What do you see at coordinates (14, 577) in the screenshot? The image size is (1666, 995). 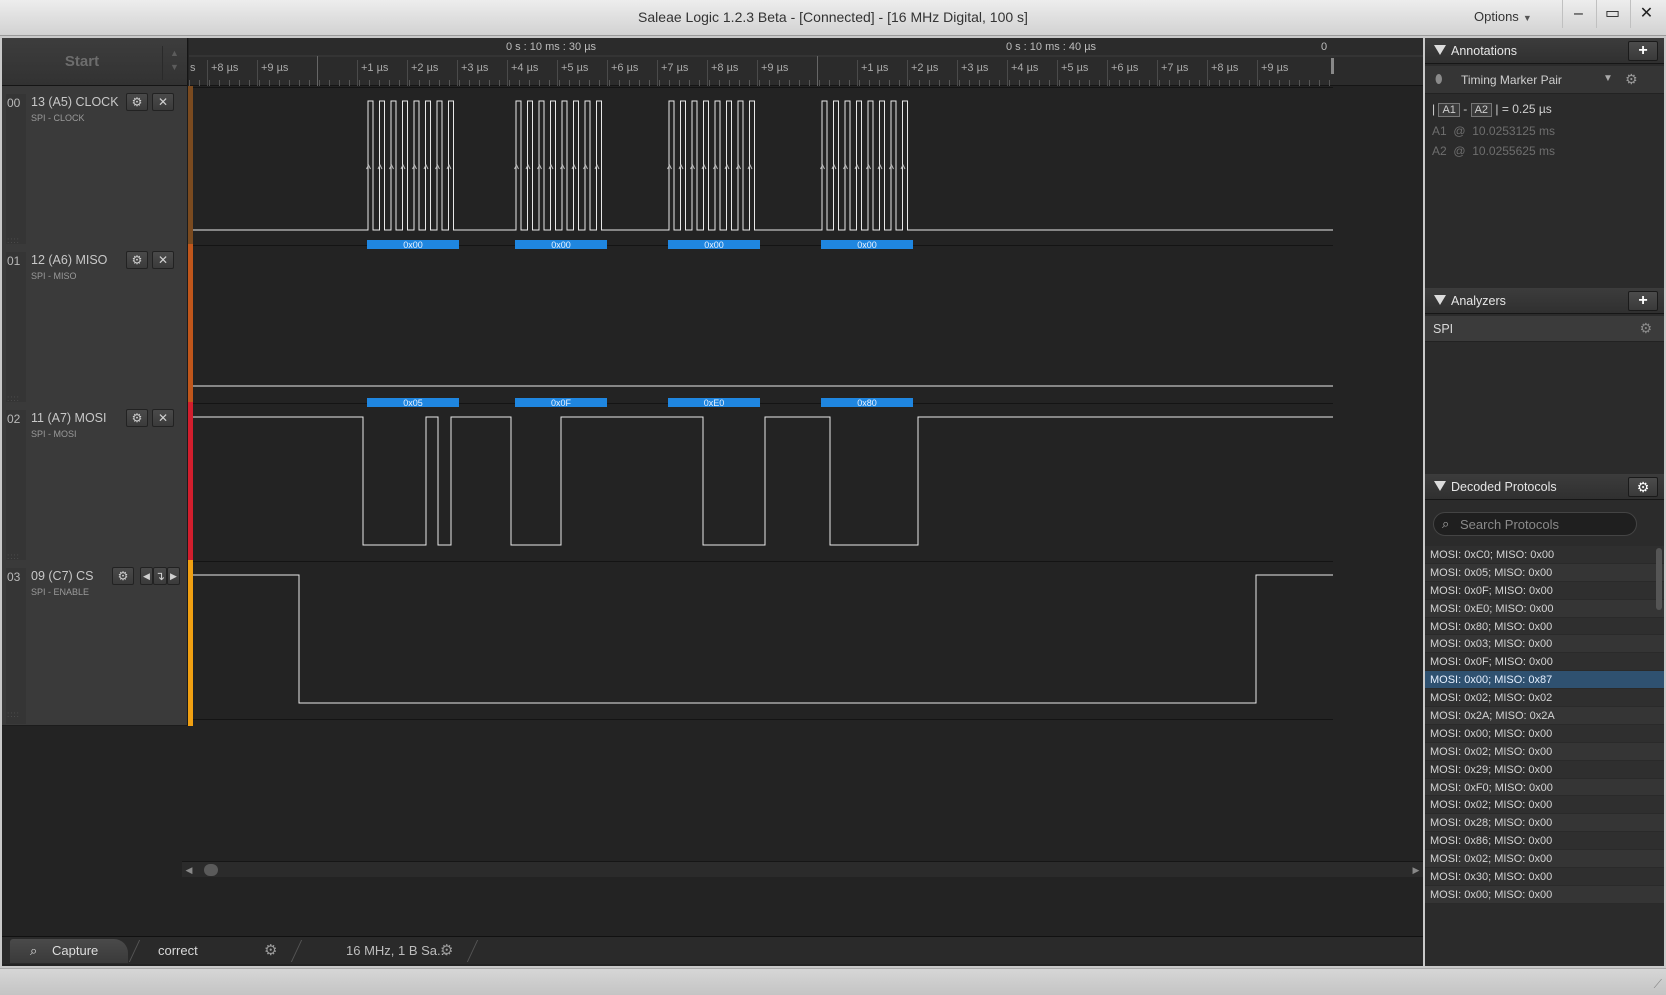 I see `channel-index: 03` at bounding box center [14, 577].